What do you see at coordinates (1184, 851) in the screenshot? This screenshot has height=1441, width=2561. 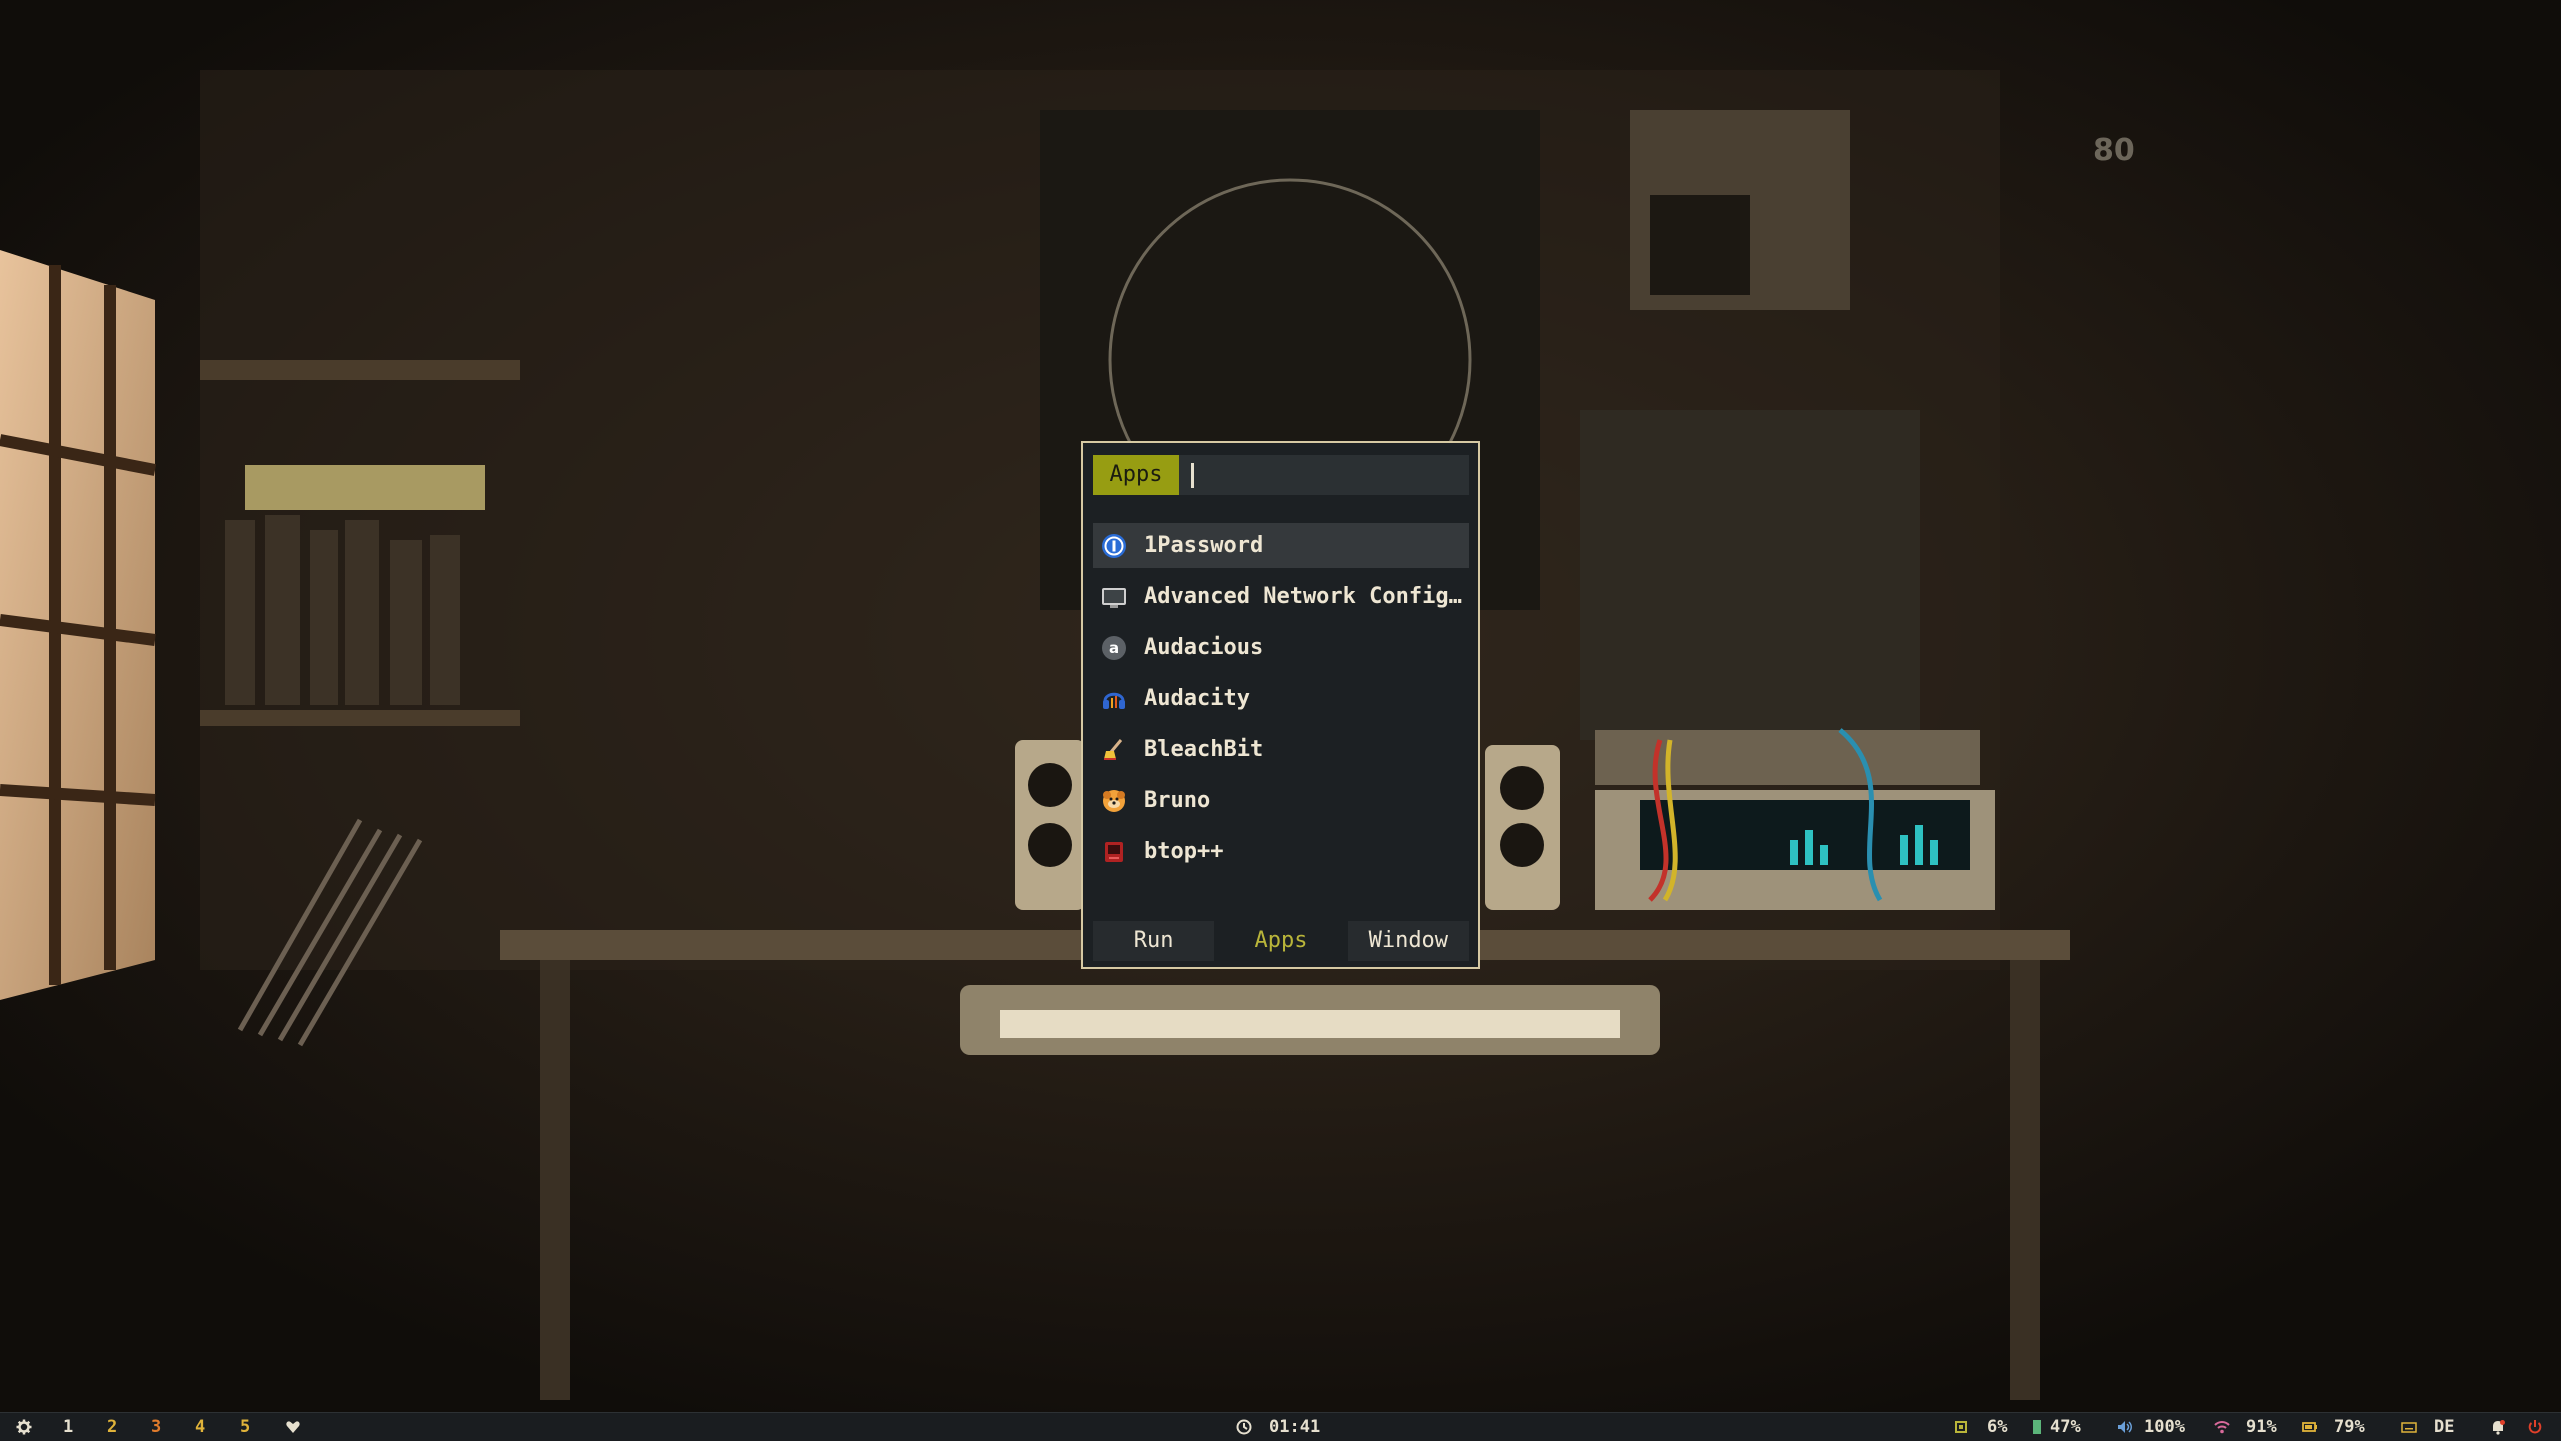 I see `app-label: btop++` at bounding box center [1184, 851].